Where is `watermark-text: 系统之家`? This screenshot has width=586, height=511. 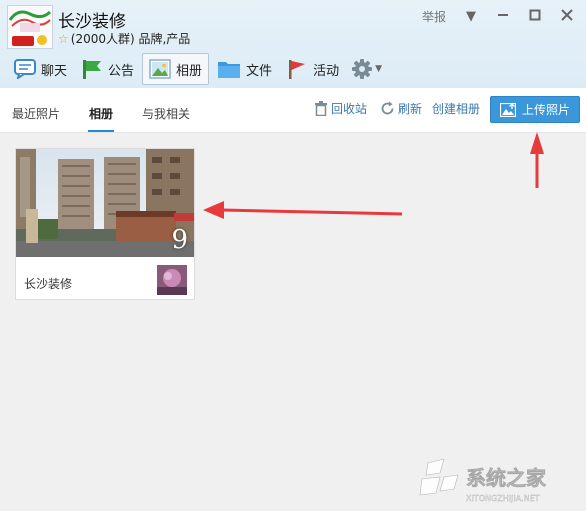
watermark-text: 系统之家 is located at coordinates (506, 478).